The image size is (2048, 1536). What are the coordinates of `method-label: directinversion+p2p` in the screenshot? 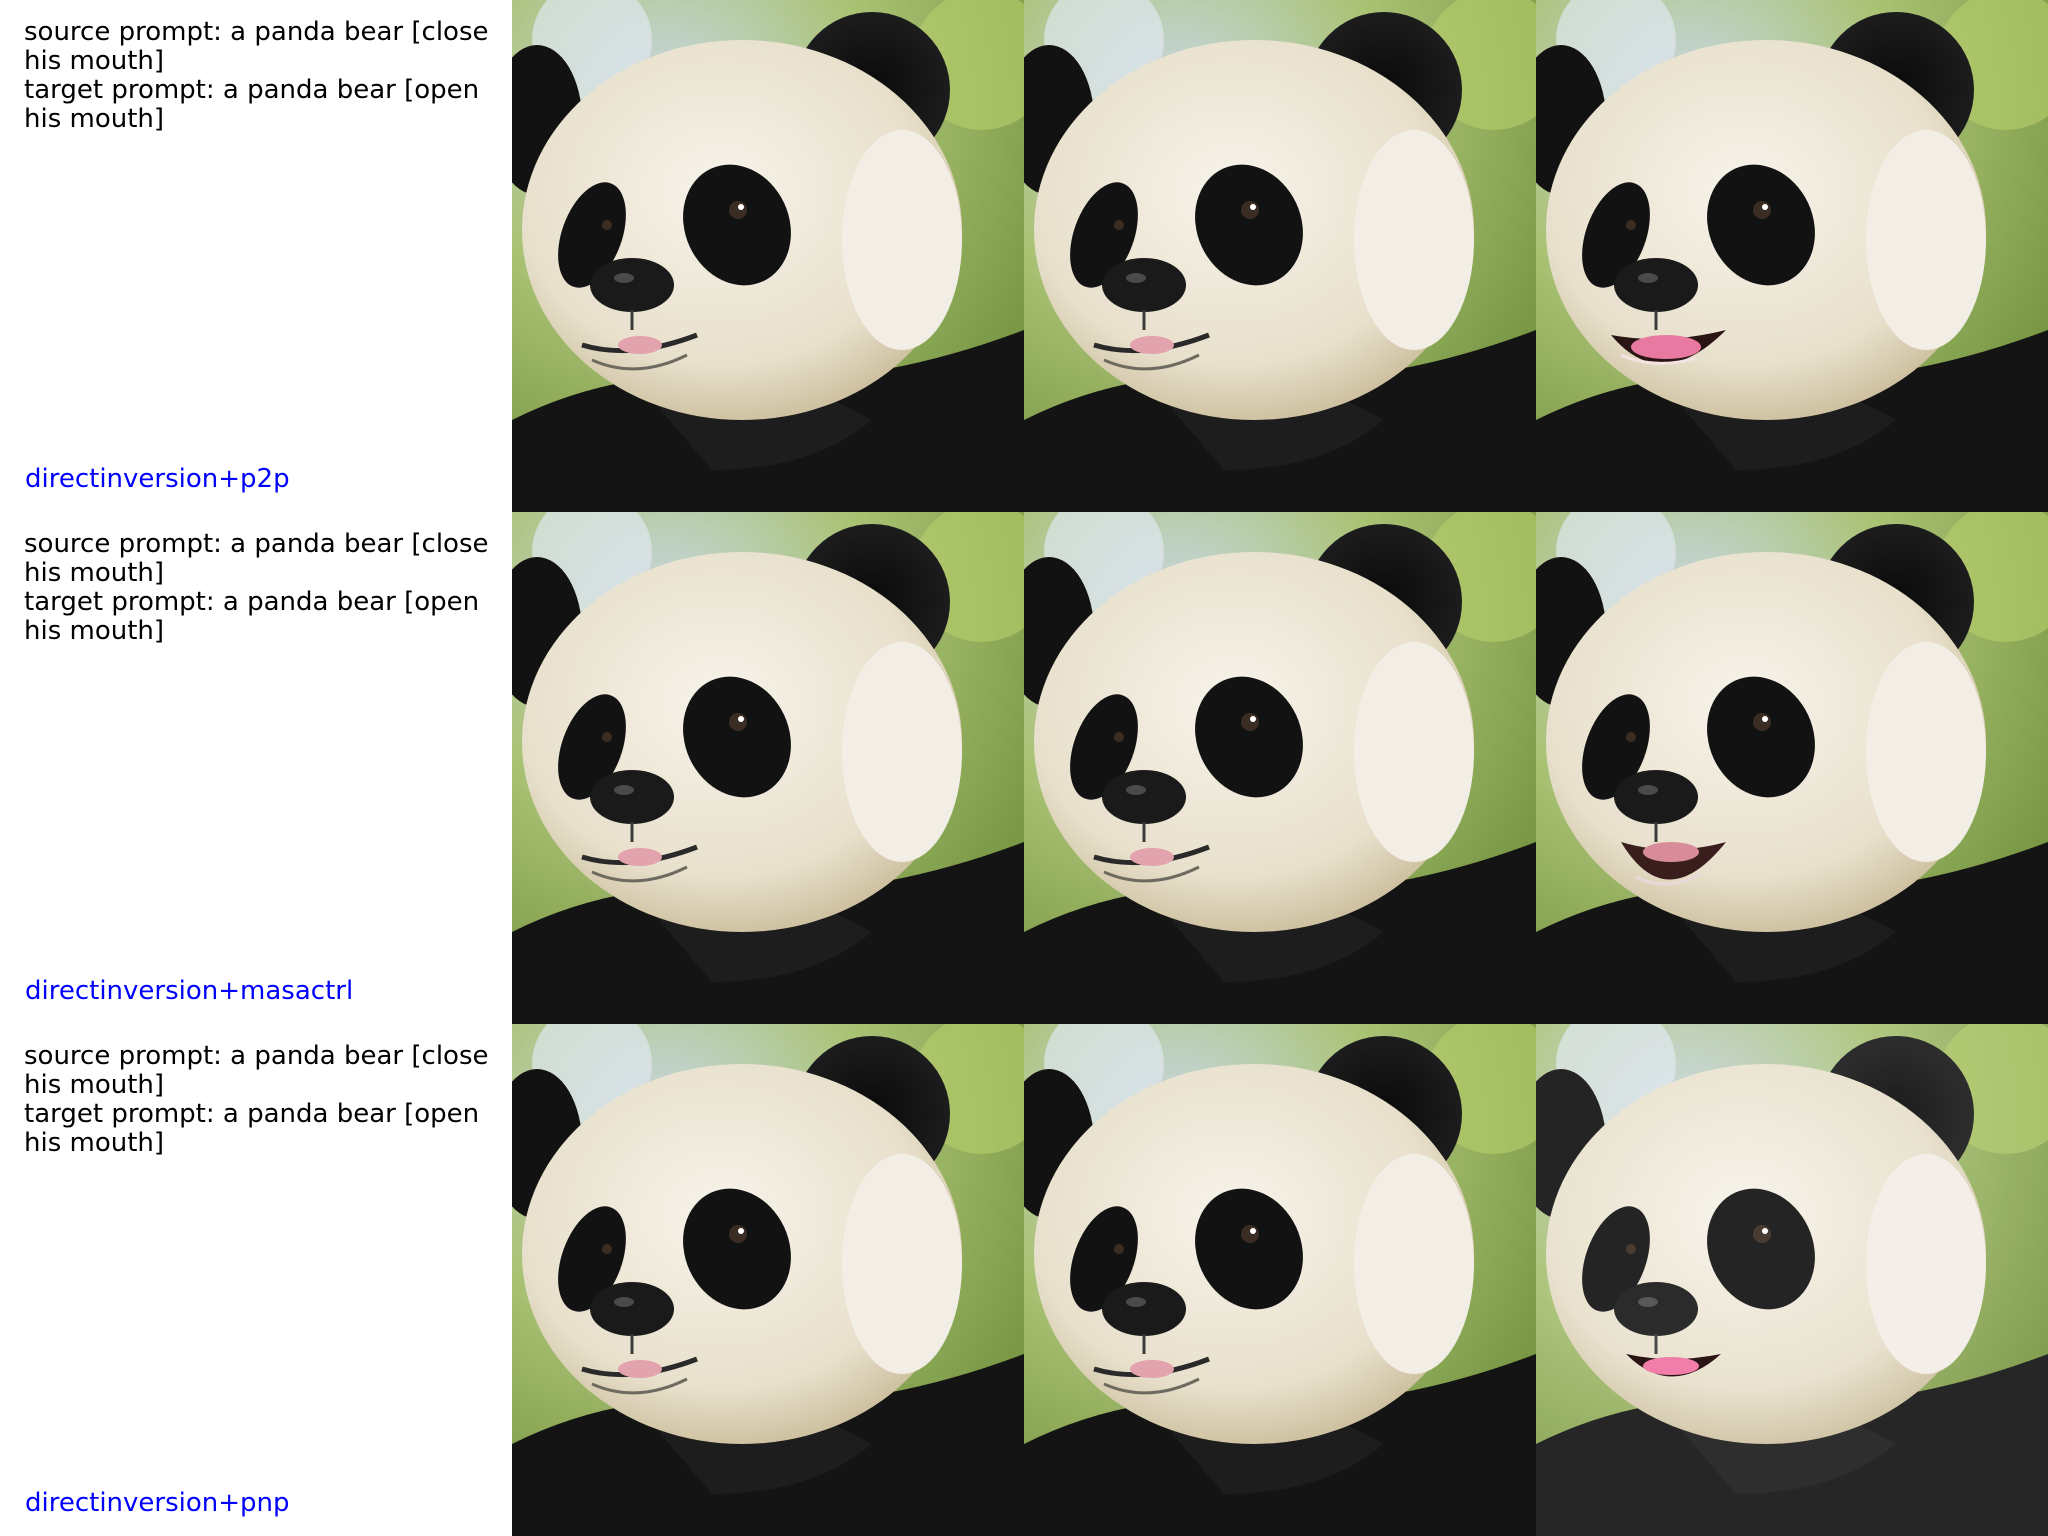 It's located at (157, 479).